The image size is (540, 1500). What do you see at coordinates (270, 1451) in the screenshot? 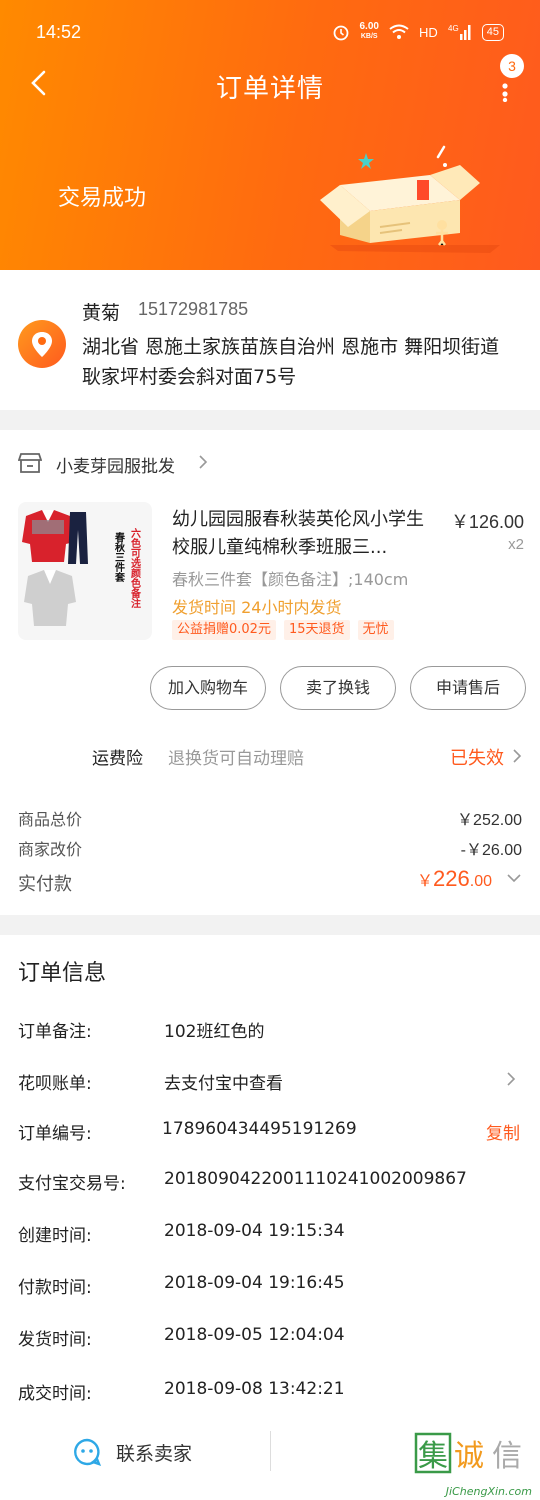
I see `divider` at bounding box center [270, 1451].